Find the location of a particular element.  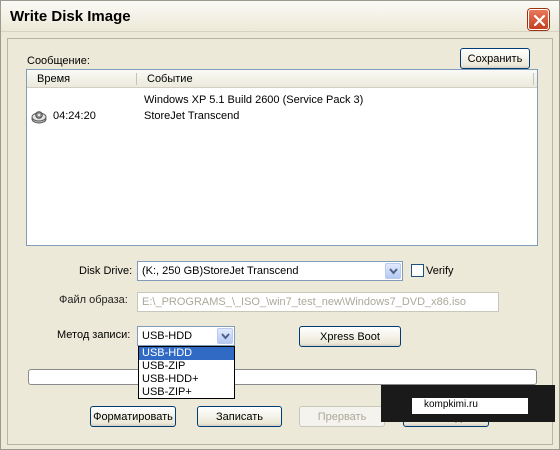

list-item: 04:24:20 StoreJet Transcend is located at coordinates (282, 117).